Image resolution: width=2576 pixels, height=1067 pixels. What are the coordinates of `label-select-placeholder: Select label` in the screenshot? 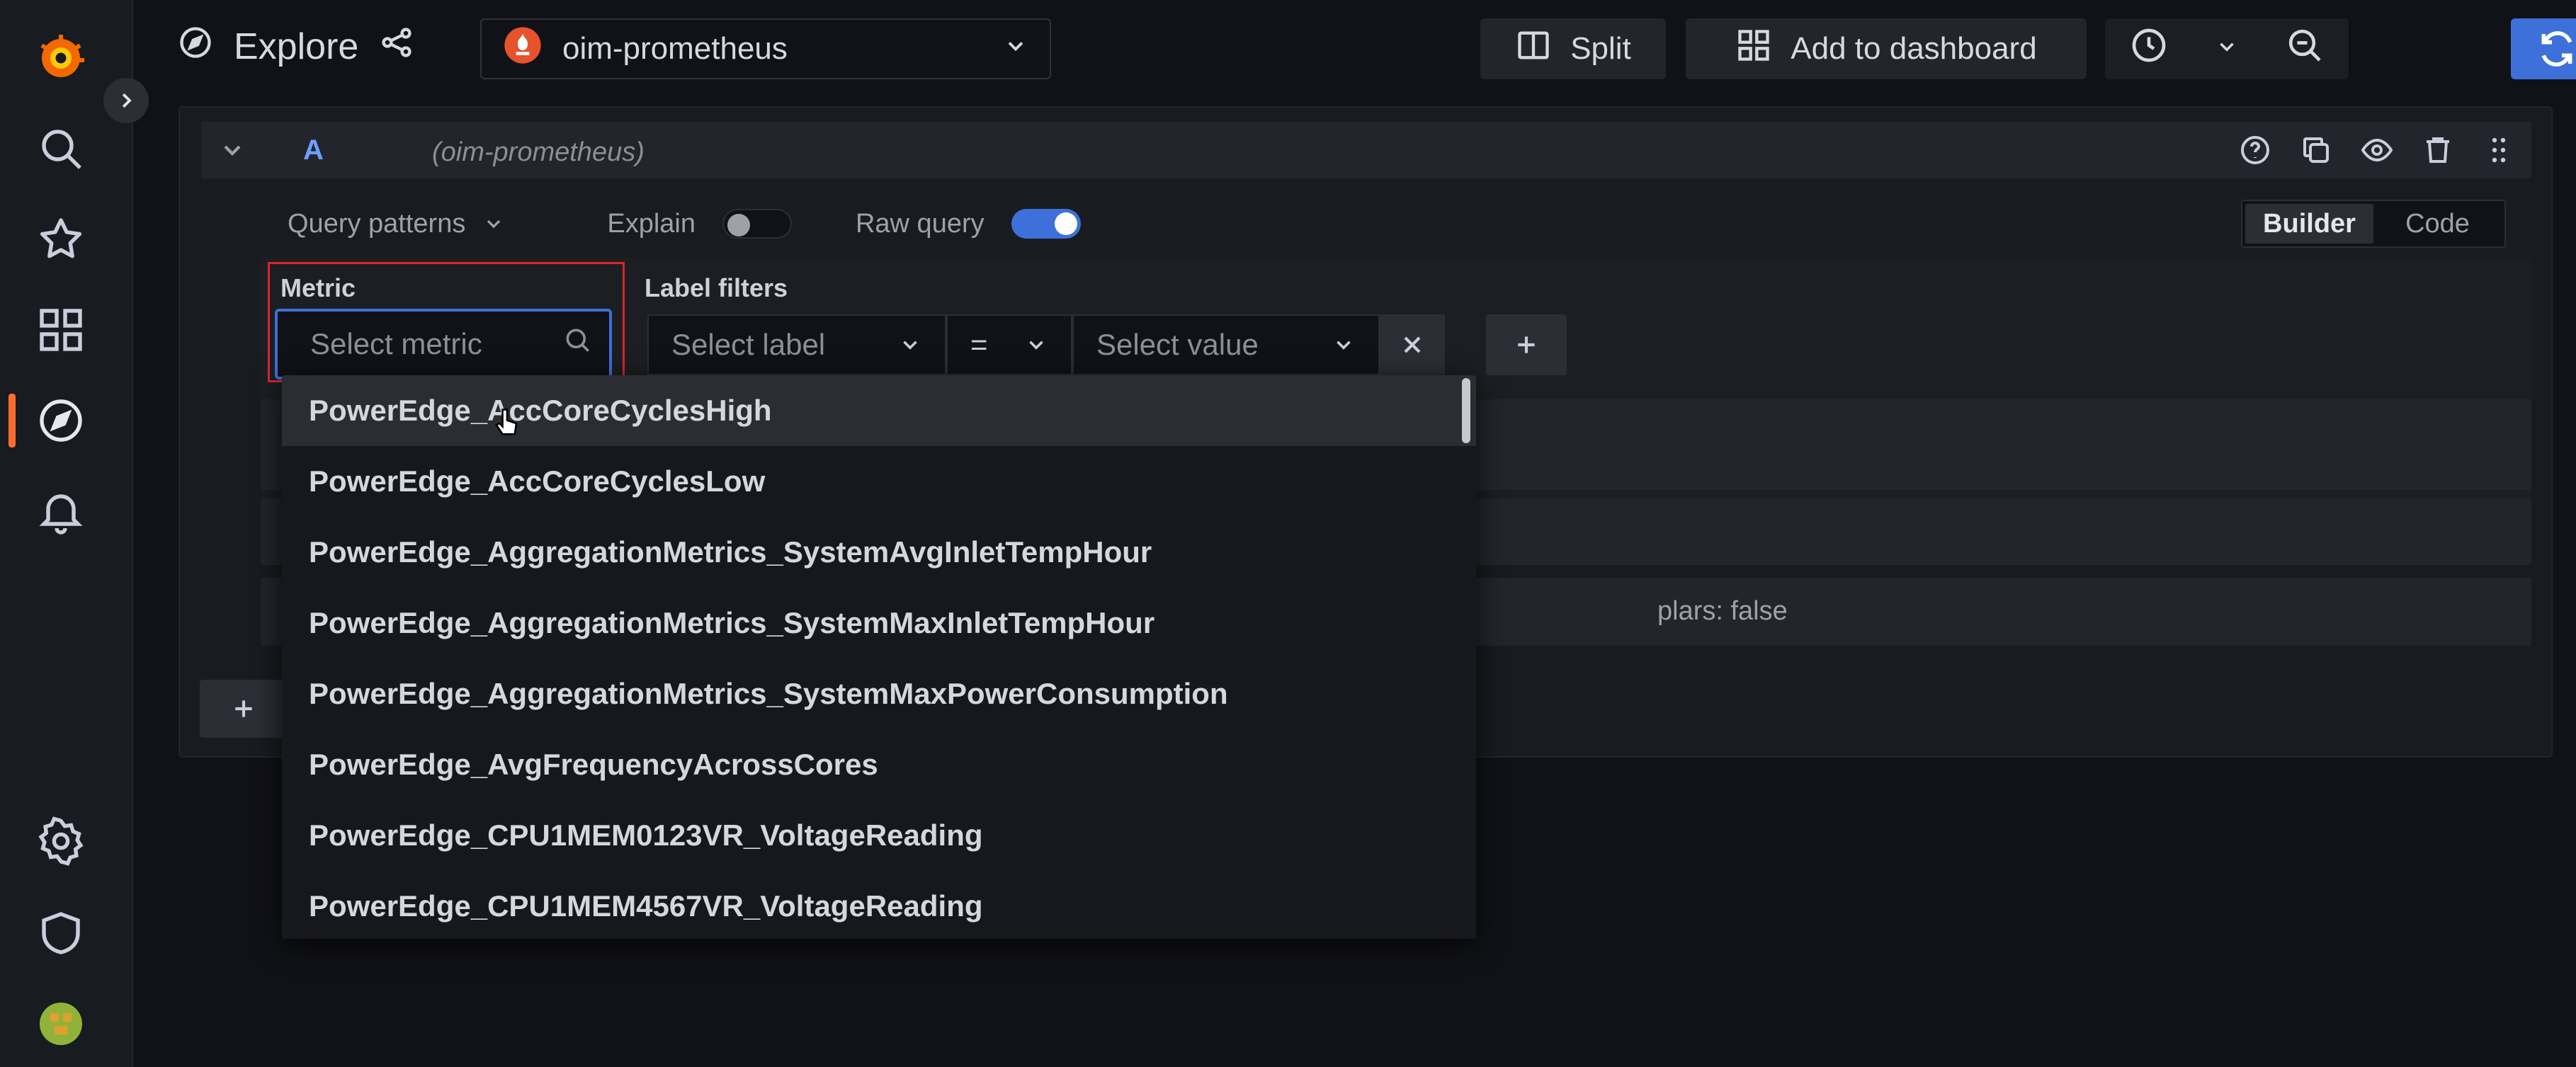 It's located at (748, 344).